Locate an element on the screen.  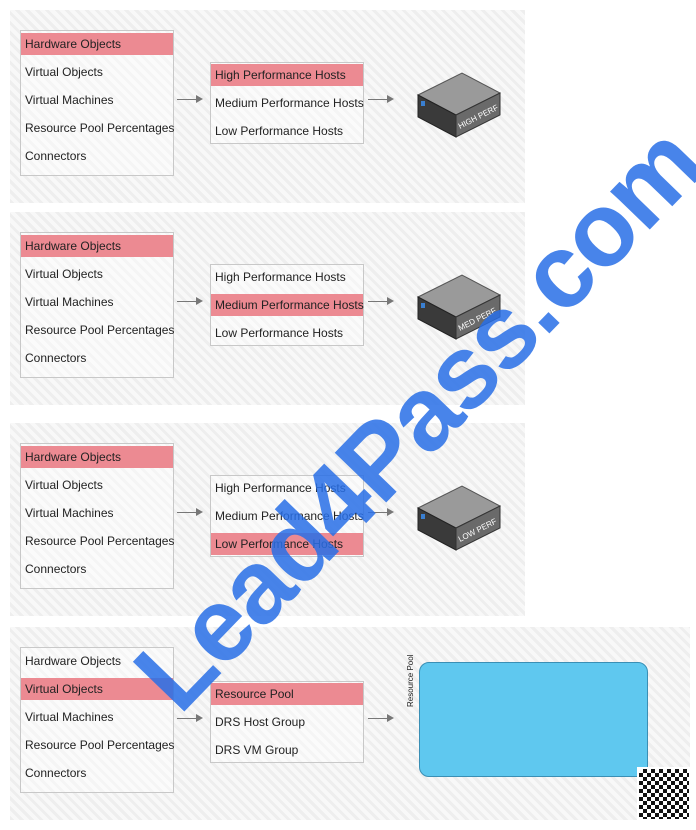
pool-label: Resource Pool is located at coordinates (410, 680).